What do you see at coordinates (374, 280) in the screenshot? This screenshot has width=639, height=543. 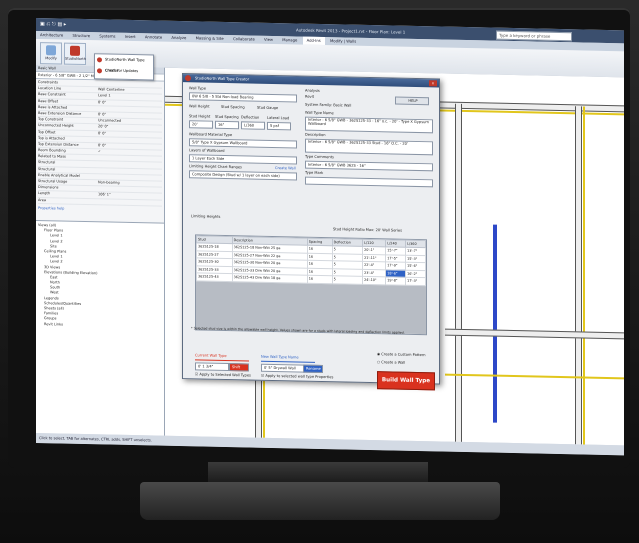 I see `grid-cell: 24'-10"` at bounding box center [374, 280].